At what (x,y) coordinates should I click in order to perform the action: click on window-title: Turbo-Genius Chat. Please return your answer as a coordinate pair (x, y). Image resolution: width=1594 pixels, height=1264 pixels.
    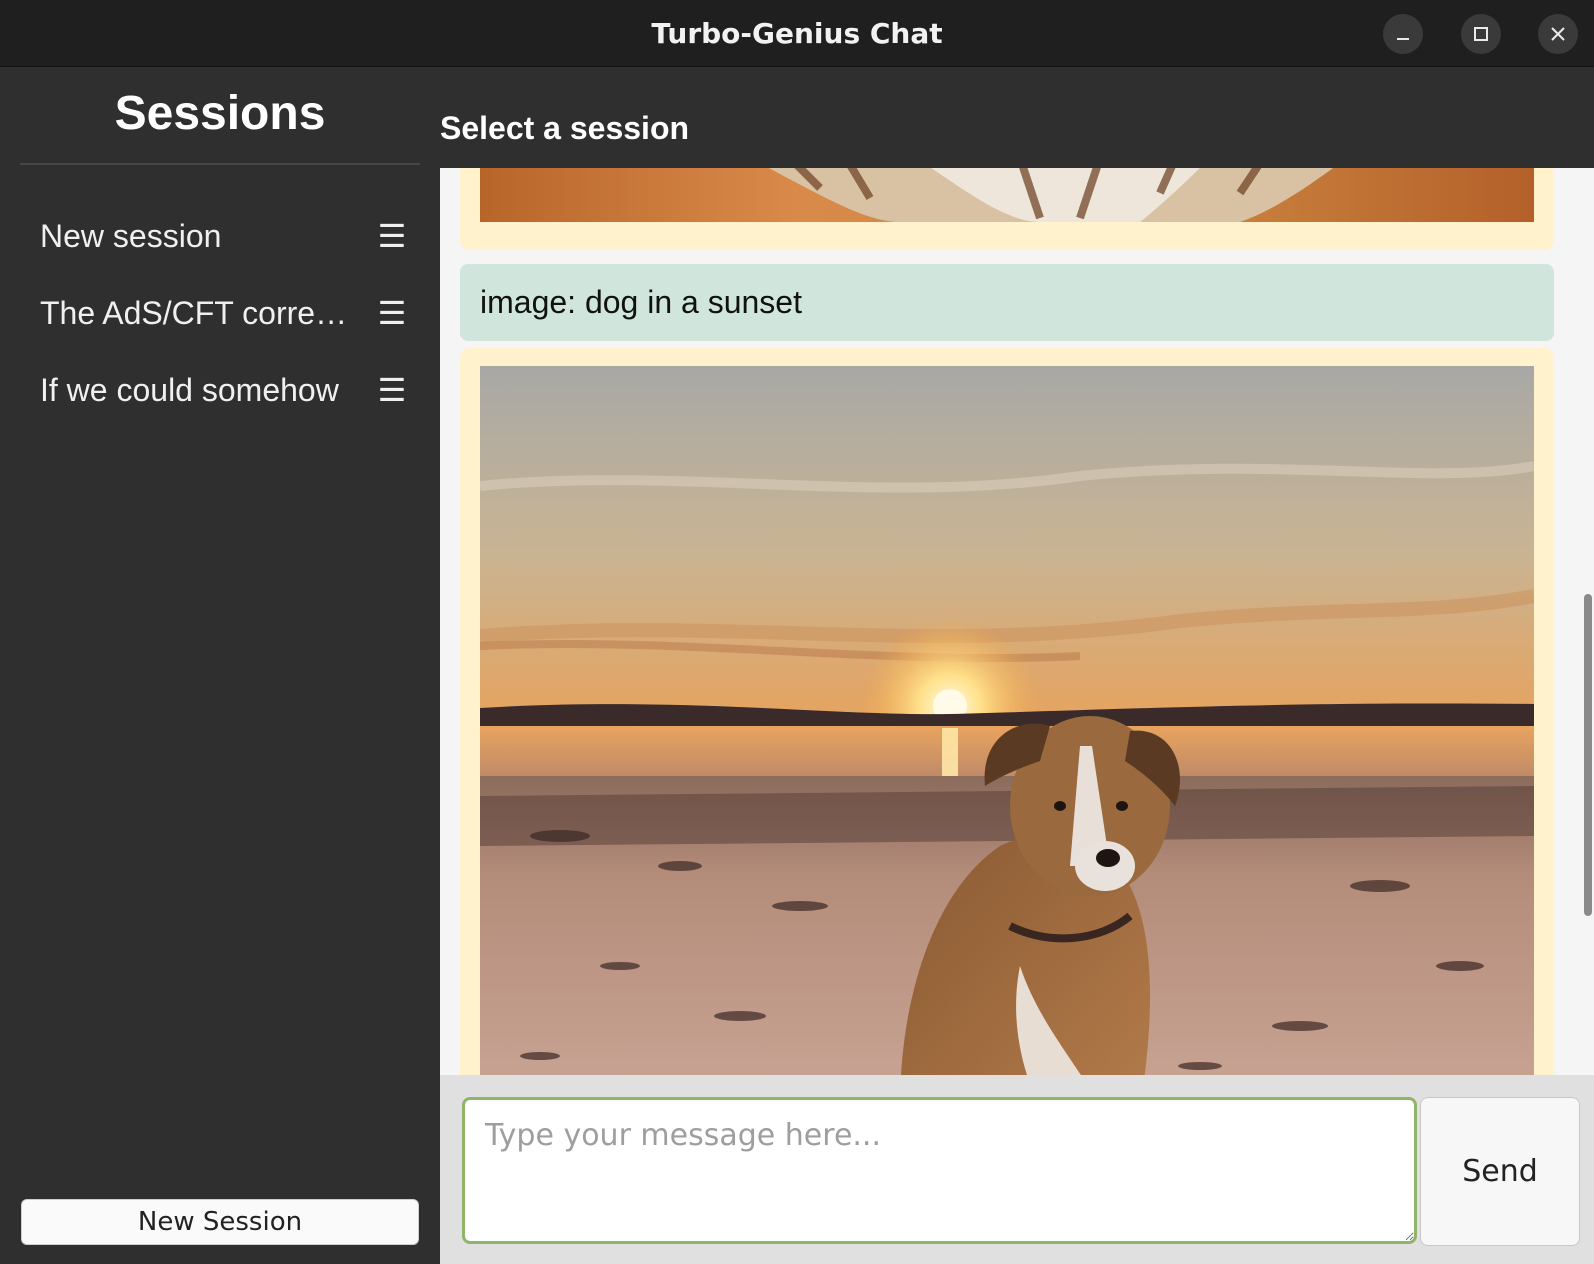
    Looking at the image, I should click on (797, 33).